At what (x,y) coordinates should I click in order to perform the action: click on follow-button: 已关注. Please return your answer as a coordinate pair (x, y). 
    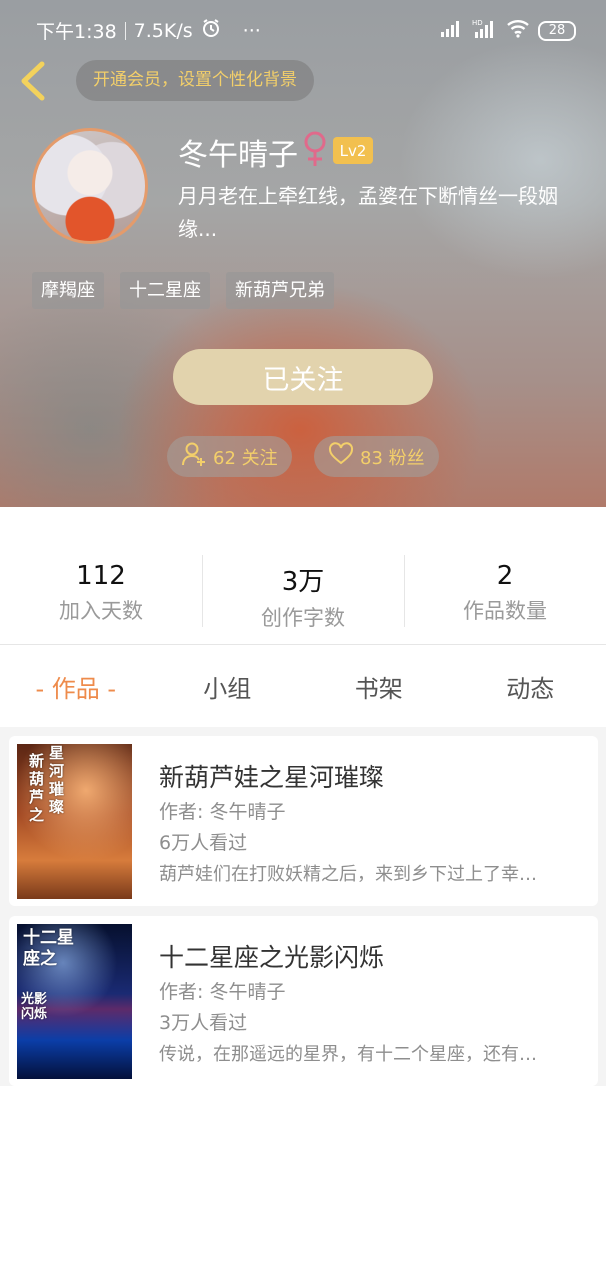
    Looking at the image, I should click on (303, 377).